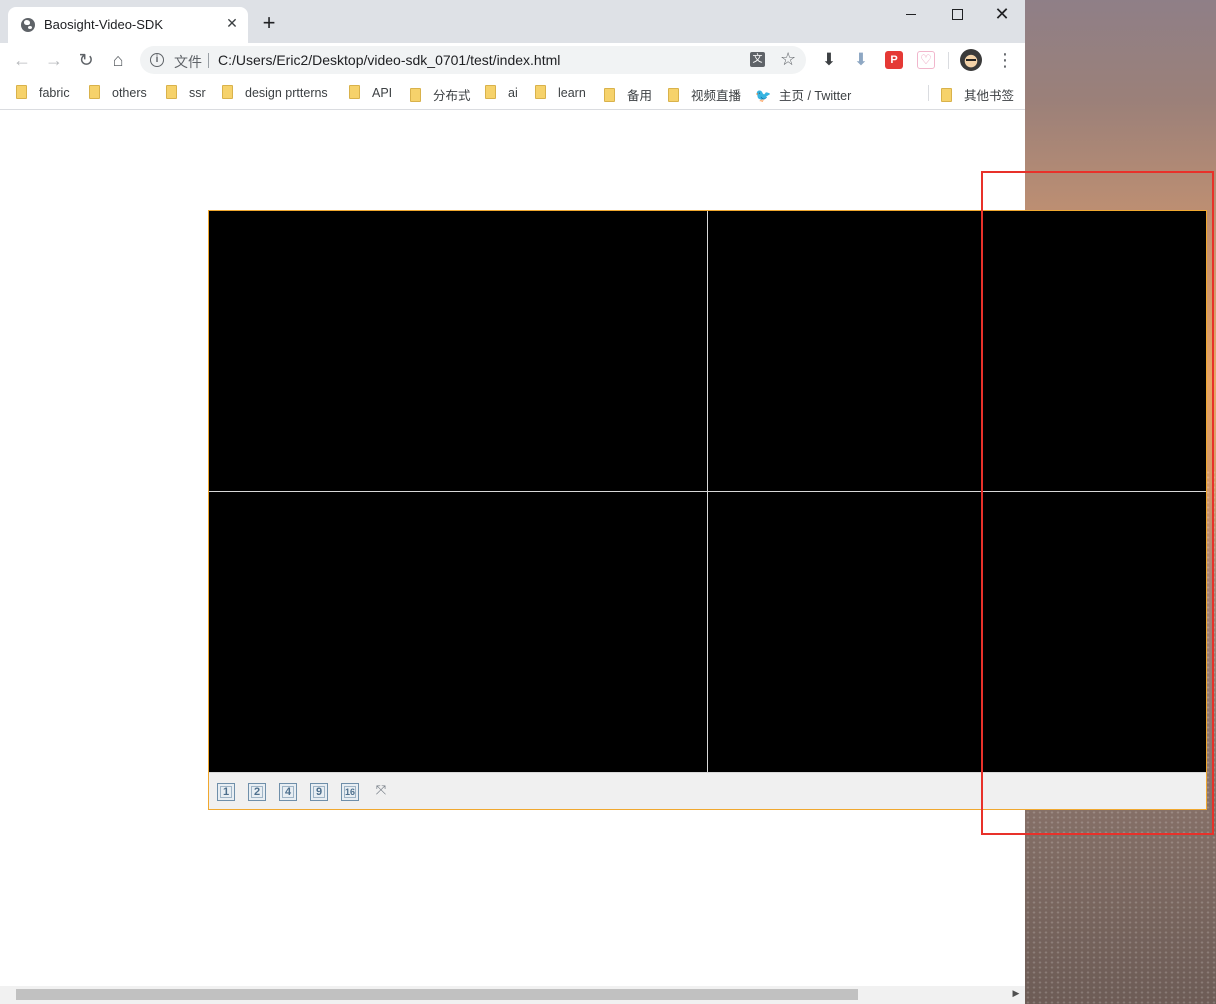  Describe the element at coordinates (1005, 60) in the screenshot. I see `menu-icon: ⋮` at that location.